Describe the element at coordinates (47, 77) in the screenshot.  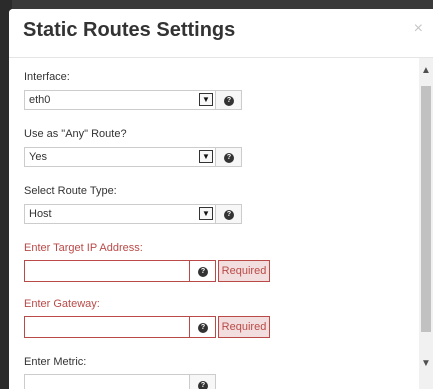
I see `interface-label: Interface:` at that location.